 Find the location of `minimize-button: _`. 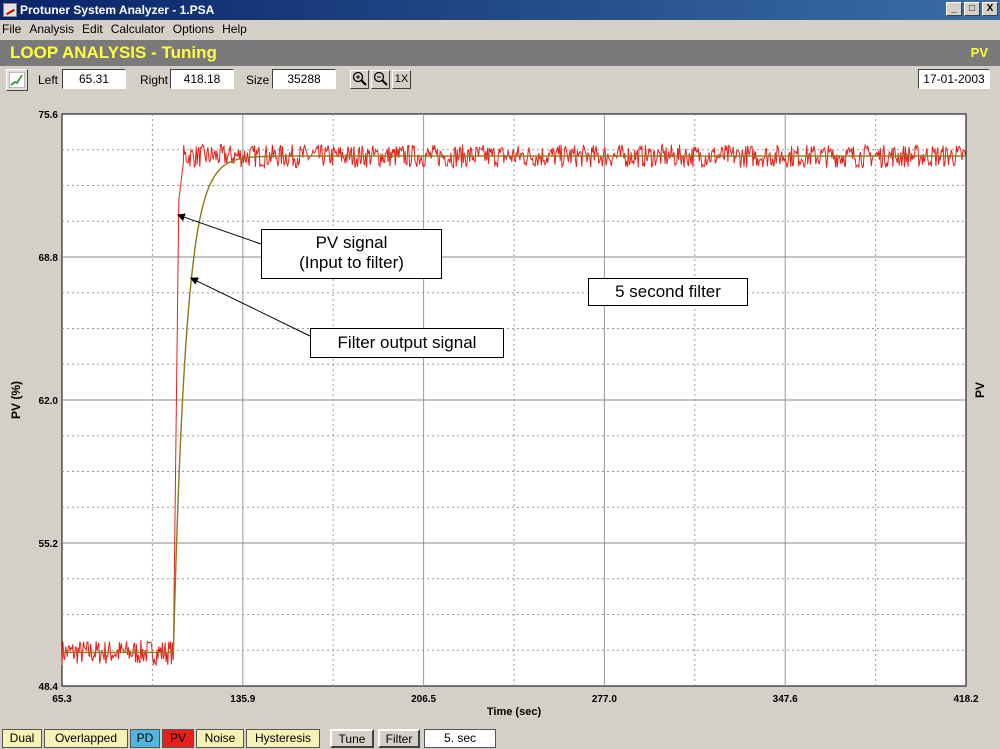

minimize-button: _ is located at coordinates (954, 9).